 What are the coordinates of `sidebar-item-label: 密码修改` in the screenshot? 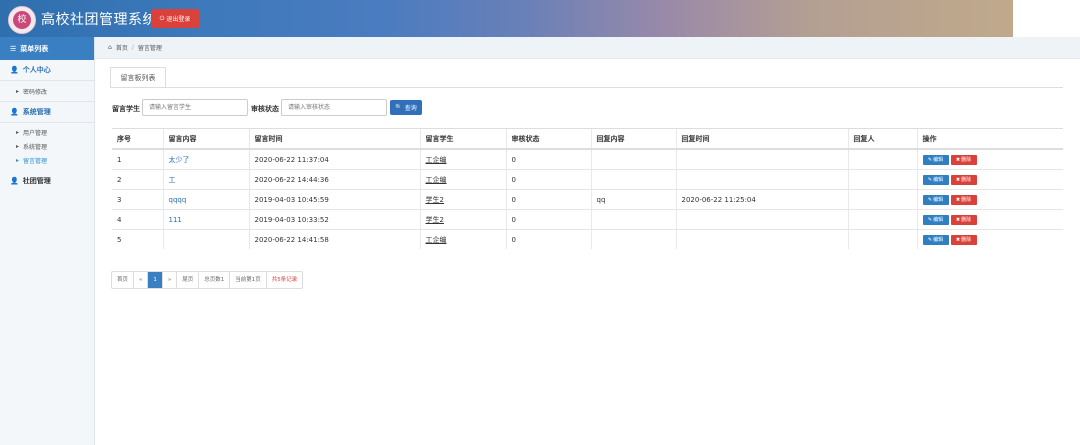 It's located at (35, 92).